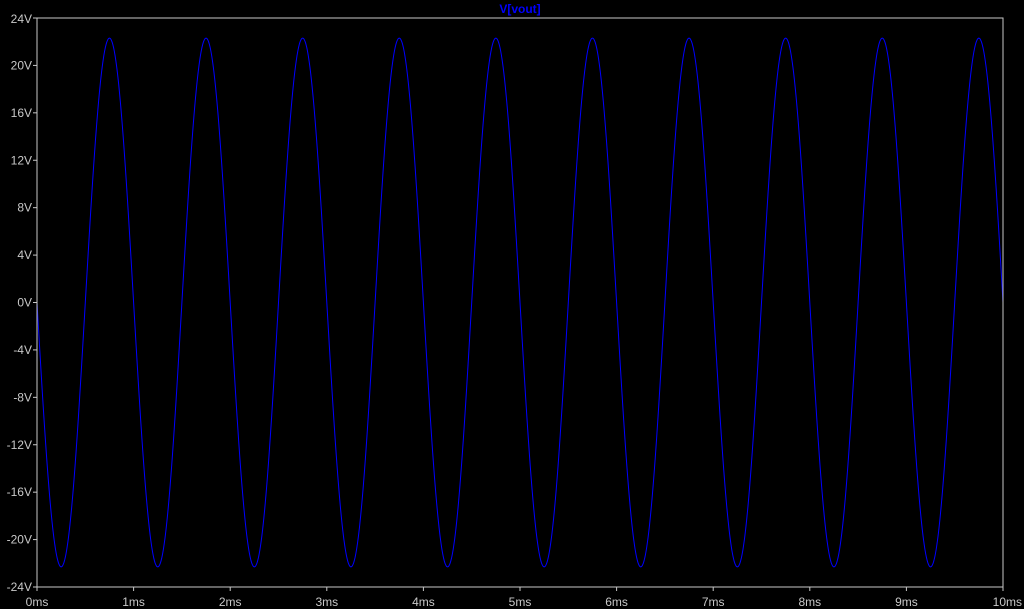  I want to click on y-tick-label: 20V, so click(21, 65).